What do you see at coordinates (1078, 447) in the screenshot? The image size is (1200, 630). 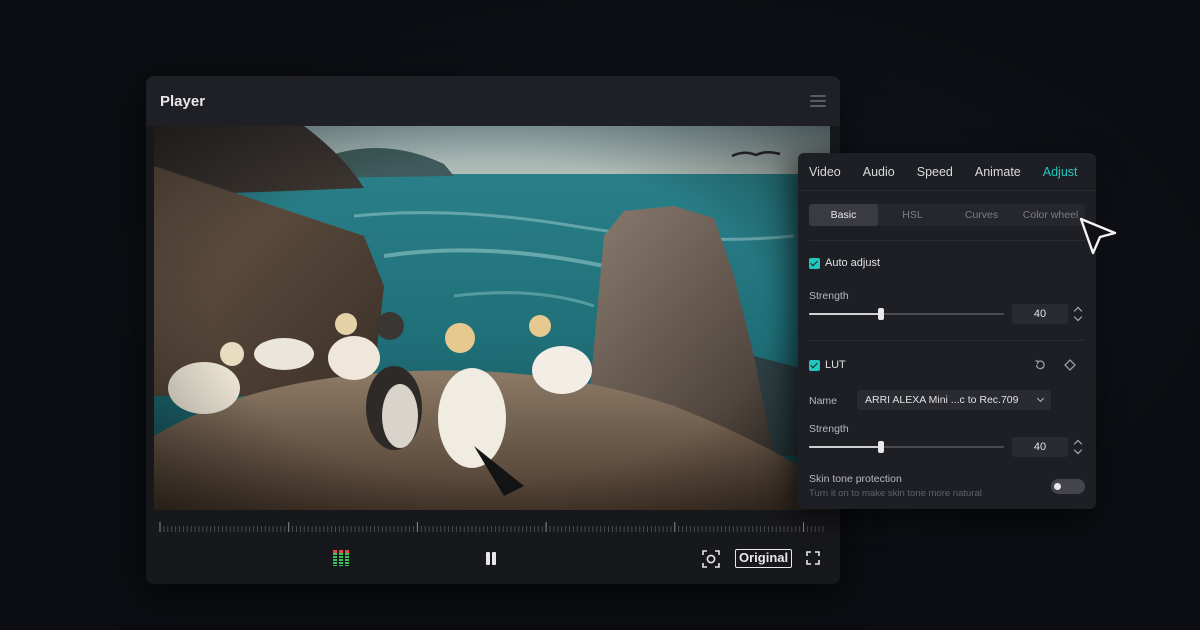 I see `lut-strength-stepper` at bounding box center [1078, 447].